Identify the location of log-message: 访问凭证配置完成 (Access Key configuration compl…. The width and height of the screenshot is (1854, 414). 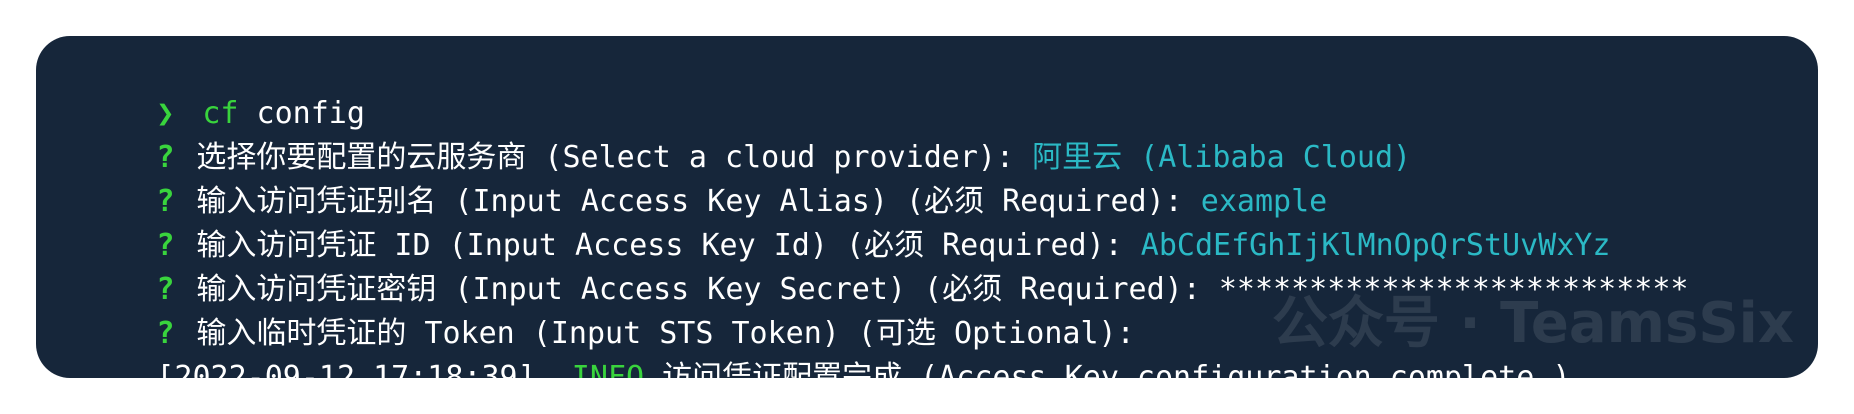
(1107, 369).